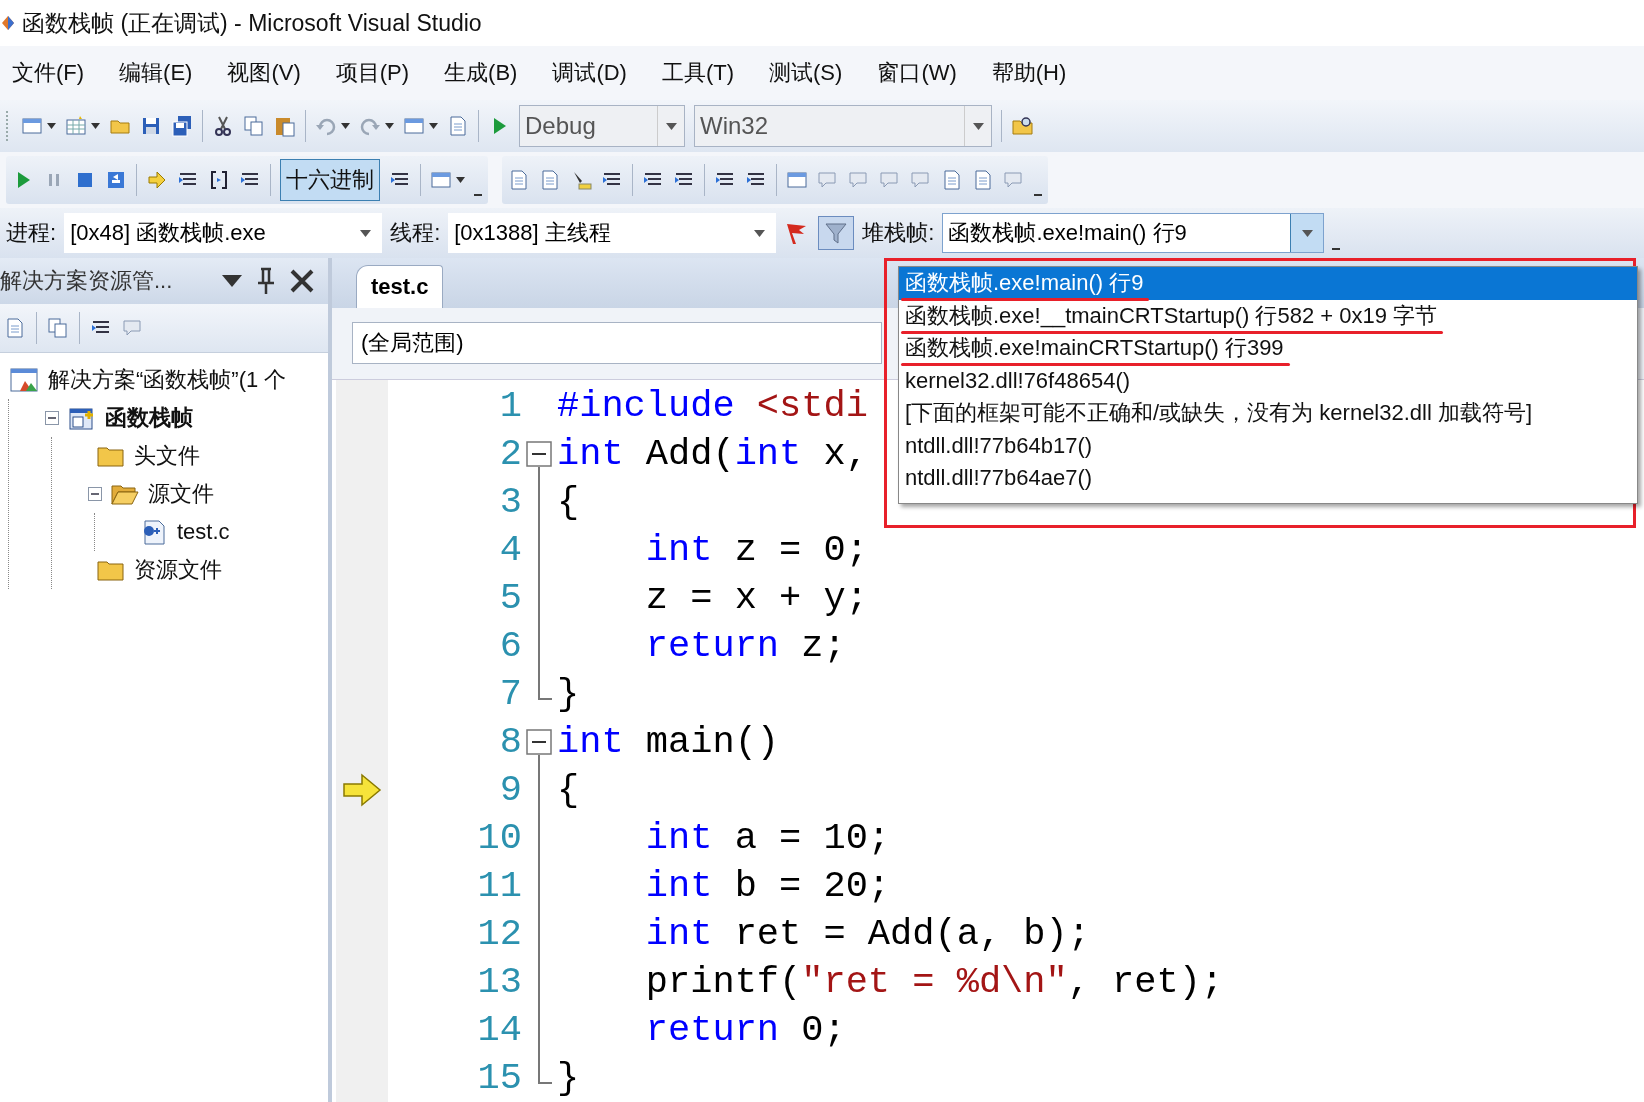  What do you see at coordinates (25, 380) in the screenshot?
I see `solution-icon` at bounding box center [25, 380].